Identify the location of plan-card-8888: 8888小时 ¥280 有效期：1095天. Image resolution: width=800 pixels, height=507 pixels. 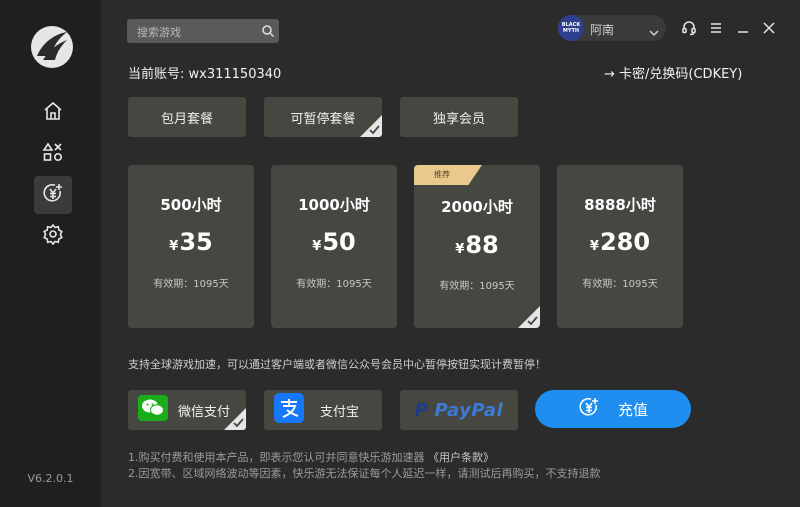
(620, 246).